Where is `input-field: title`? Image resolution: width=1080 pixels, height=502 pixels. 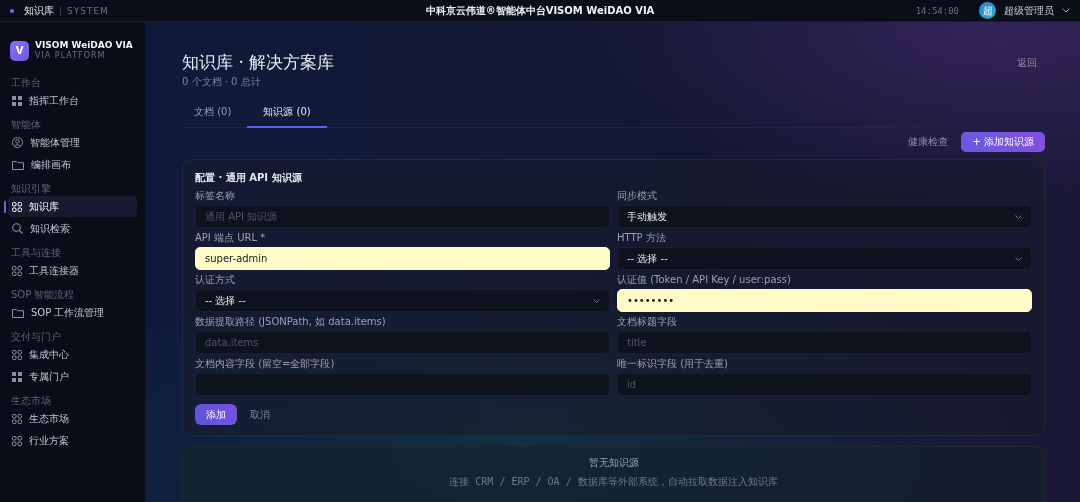
input-field: title is located at coordinates (824, 342).